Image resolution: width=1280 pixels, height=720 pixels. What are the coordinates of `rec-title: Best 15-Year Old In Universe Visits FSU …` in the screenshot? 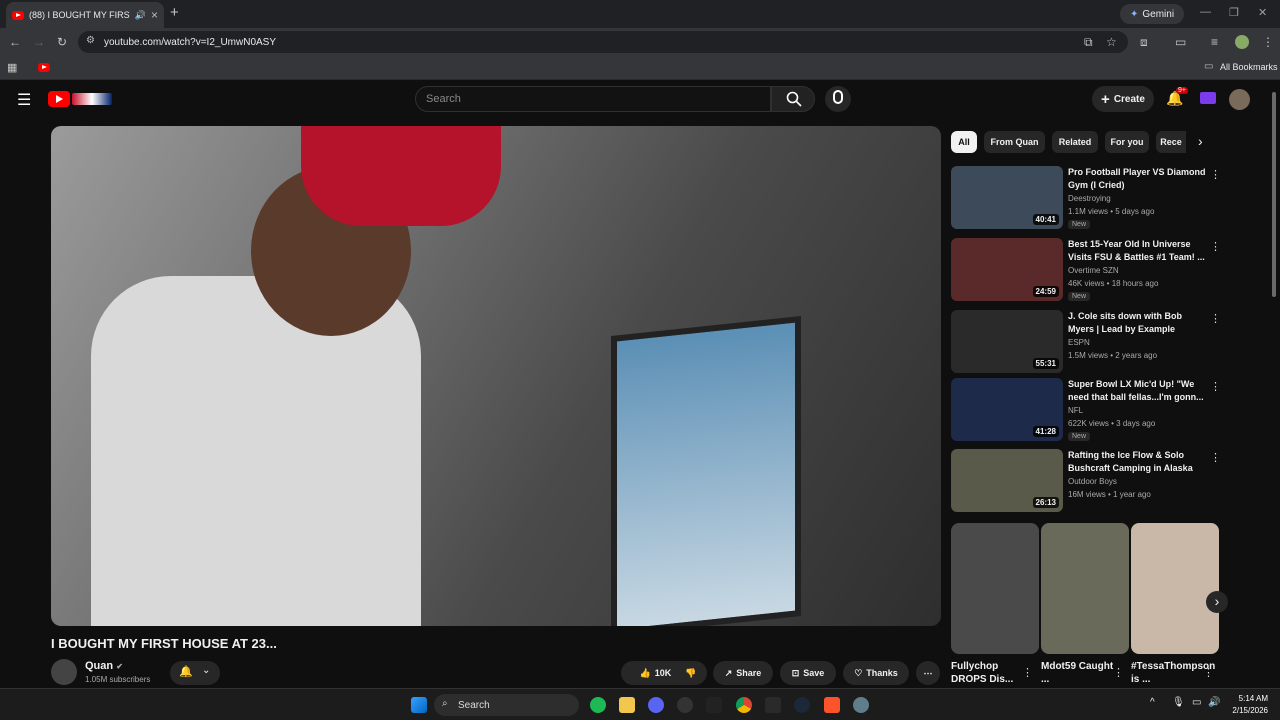 It's located at (1137, 251).